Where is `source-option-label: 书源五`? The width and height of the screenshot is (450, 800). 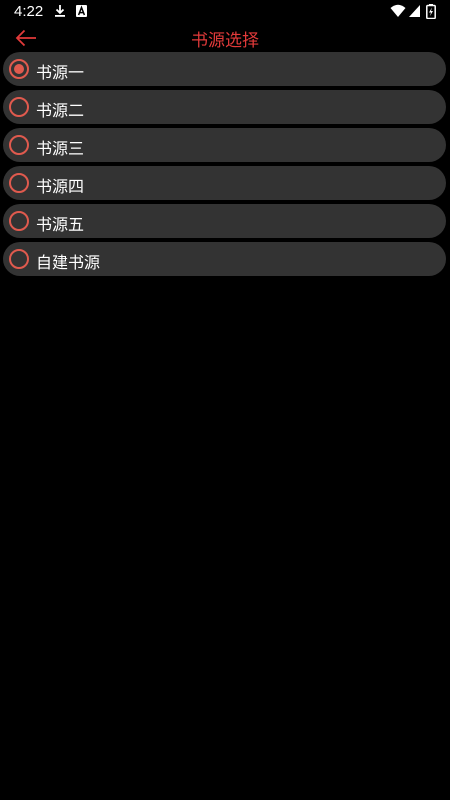 source-option-label: 书源五 is located at coordinates (60, 224).